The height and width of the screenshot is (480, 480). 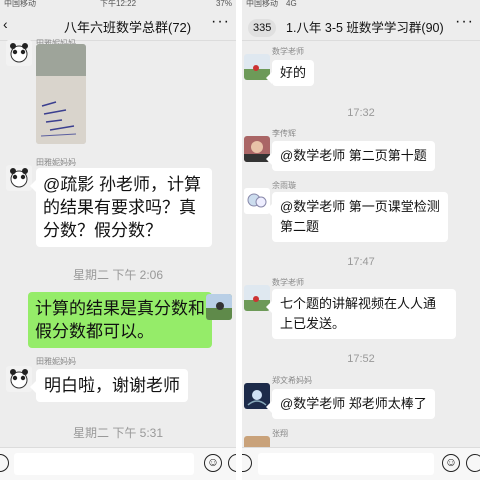 What do you see at coordinates (223, 4) in the screenshot?
I see `battery-label: 37%` at bounding box center [223, 4].